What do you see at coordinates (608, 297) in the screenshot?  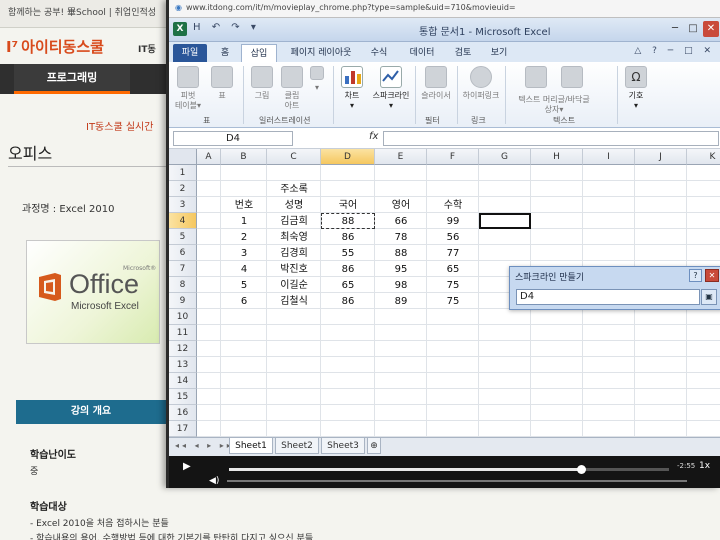 I see `data-range-input: D4` at bounding box center [608, 297].